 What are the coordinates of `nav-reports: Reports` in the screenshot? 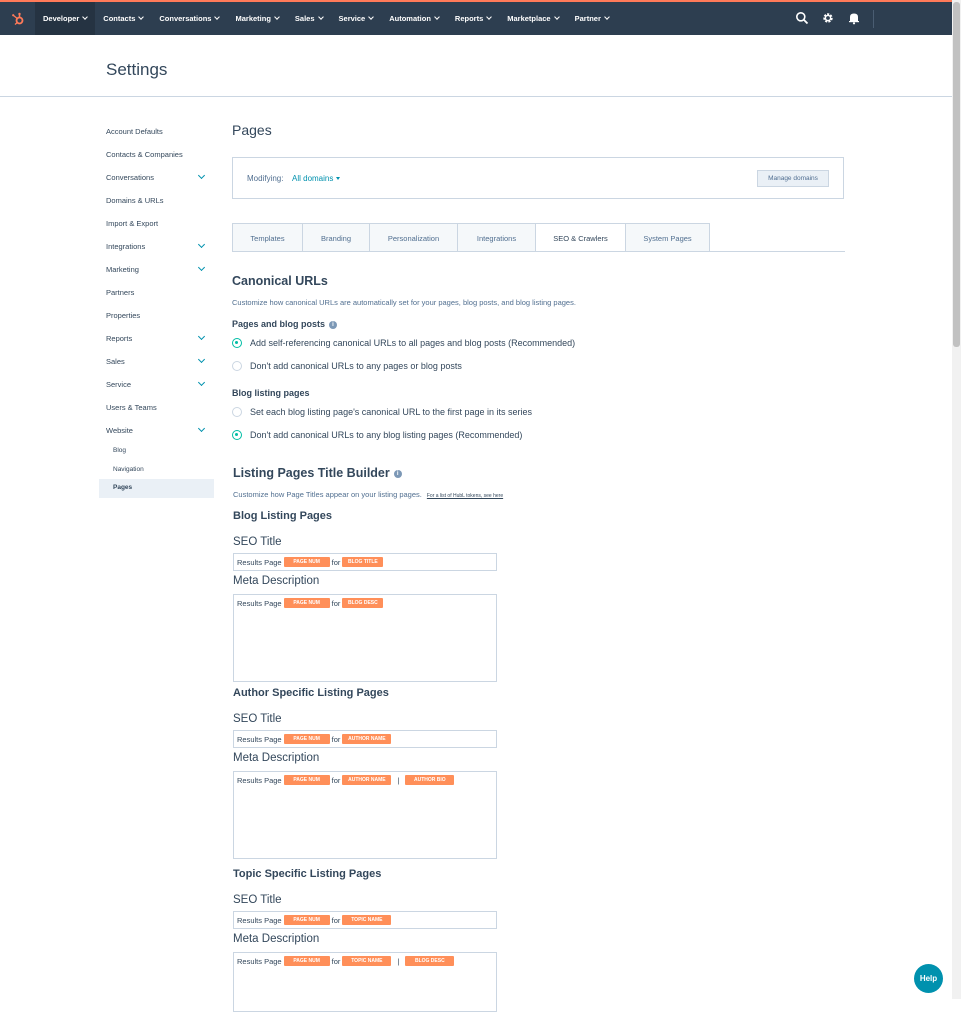 It's located at (473, 18).